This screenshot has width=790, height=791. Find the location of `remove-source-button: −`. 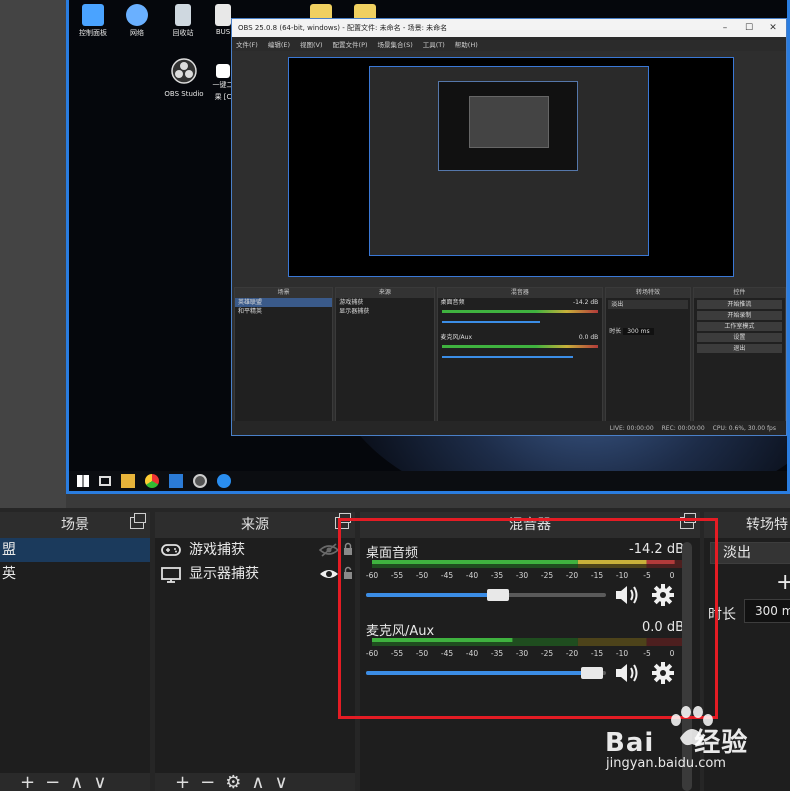

remove-source-button: − is located at coordinates (207, 781).